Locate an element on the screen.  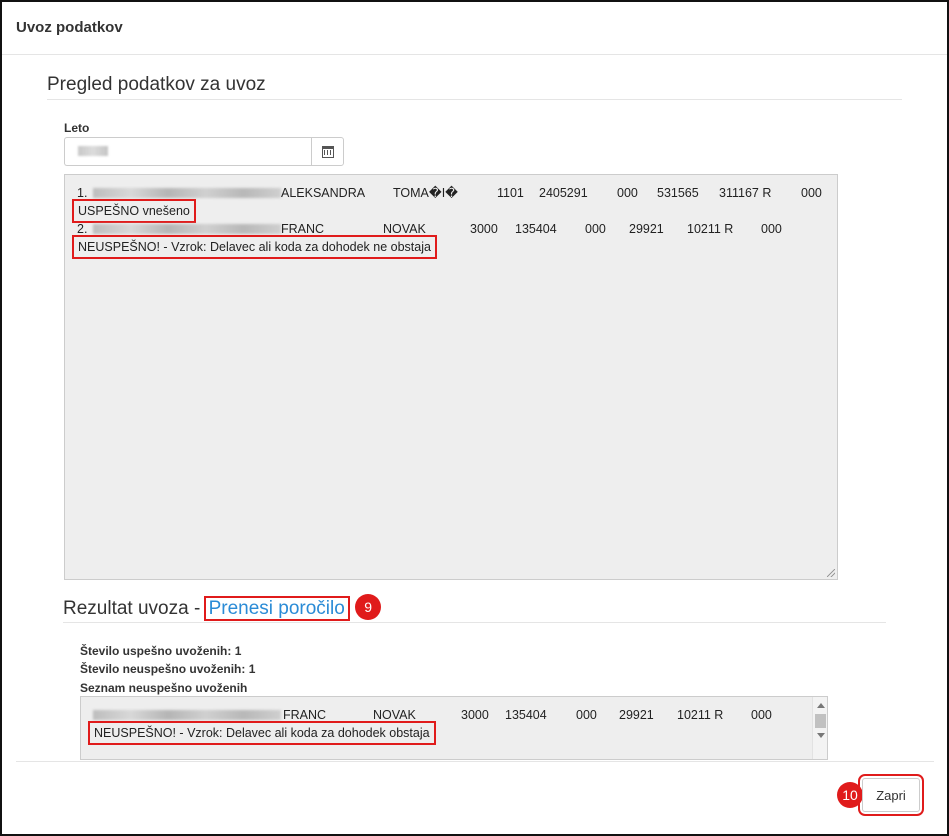
preview-heading: Pregled podatkov za uvoz is located at coordinates (474, 87).